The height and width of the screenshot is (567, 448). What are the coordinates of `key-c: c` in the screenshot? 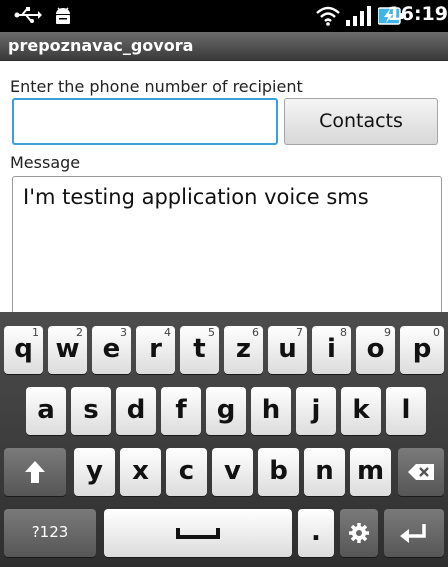 It's located at (186, 472).